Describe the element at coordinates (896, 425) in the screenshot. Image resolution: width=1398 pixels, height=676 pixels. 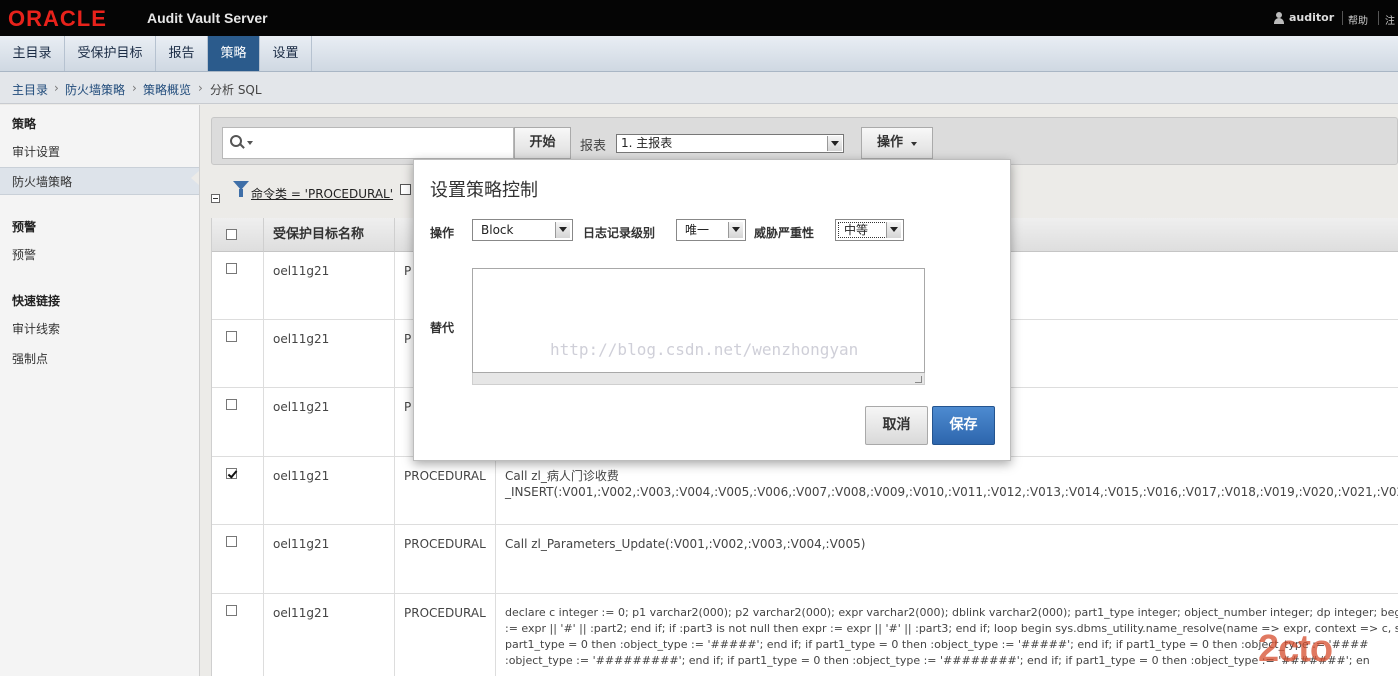
I see `cancel-button: 取消` at that location.